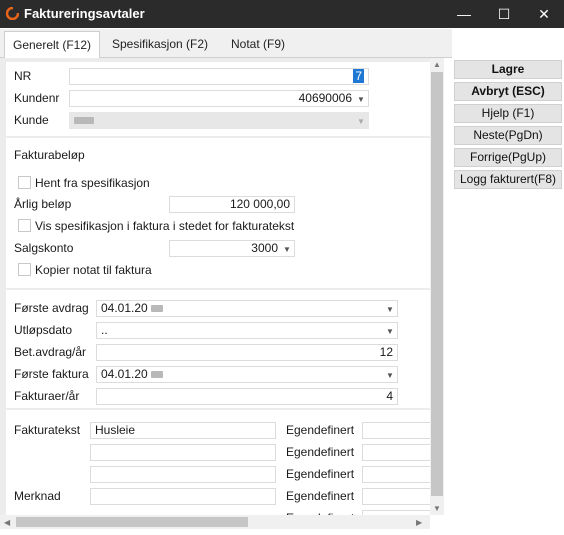 Image resolution: width=564 pixels, height=535 pixels. Describe the element at coordinates (390, 331) in the screenshot. I see `expiry-chevron-down-icon: ▼` at that location.